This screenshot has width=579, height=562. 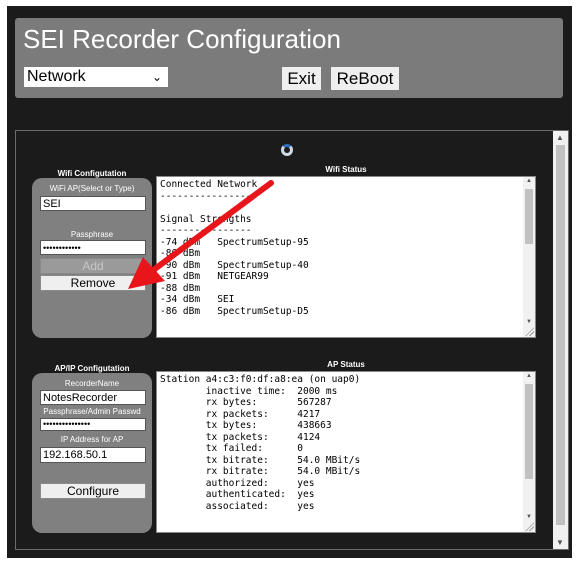 I want to click on passphrase-input: ••••••••••••, so click(x=93, y=247).